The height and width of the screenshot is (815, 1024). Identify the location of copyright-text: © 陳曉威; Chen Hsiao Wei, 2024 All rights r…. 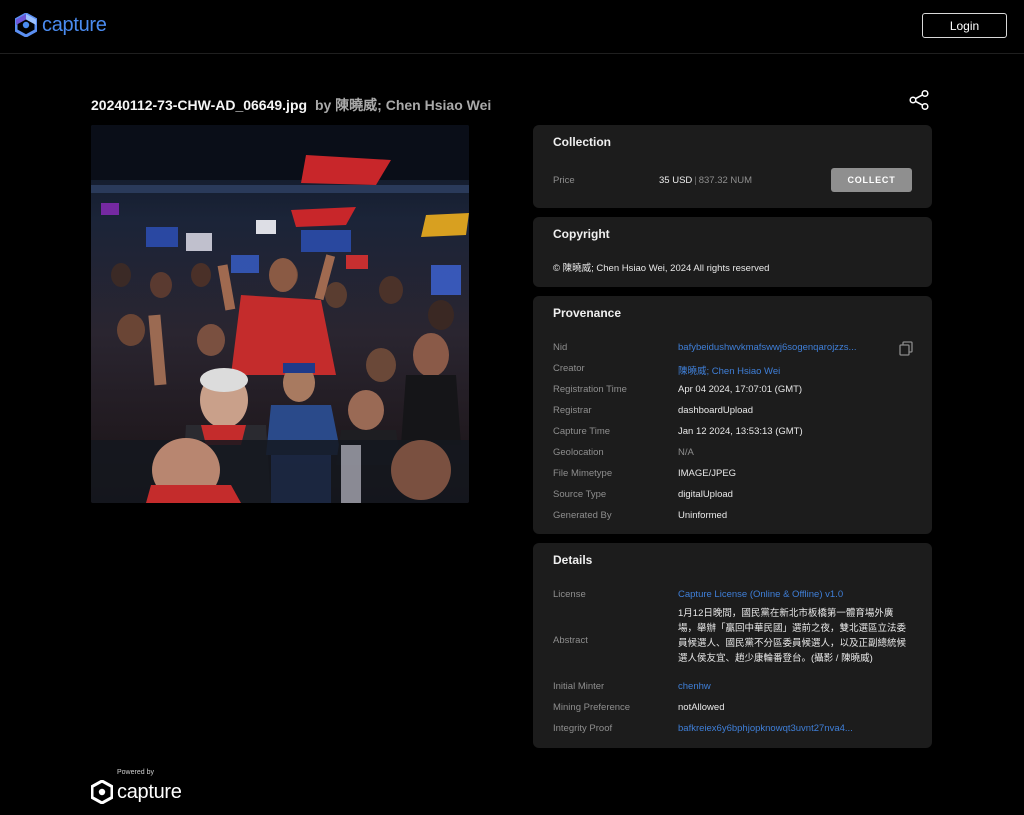
(661, 268).